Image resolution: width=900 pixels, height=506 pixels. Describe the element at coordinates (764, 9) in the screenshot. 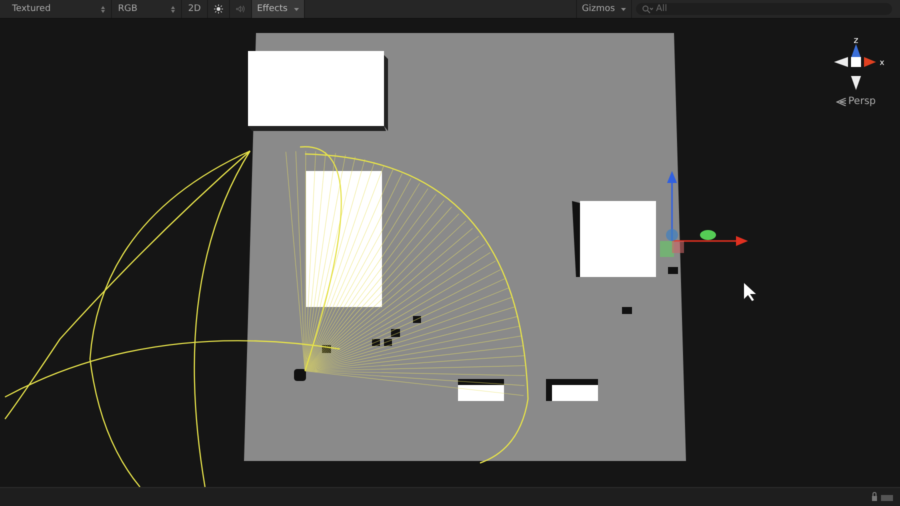

I see `search-field: All` at that location.